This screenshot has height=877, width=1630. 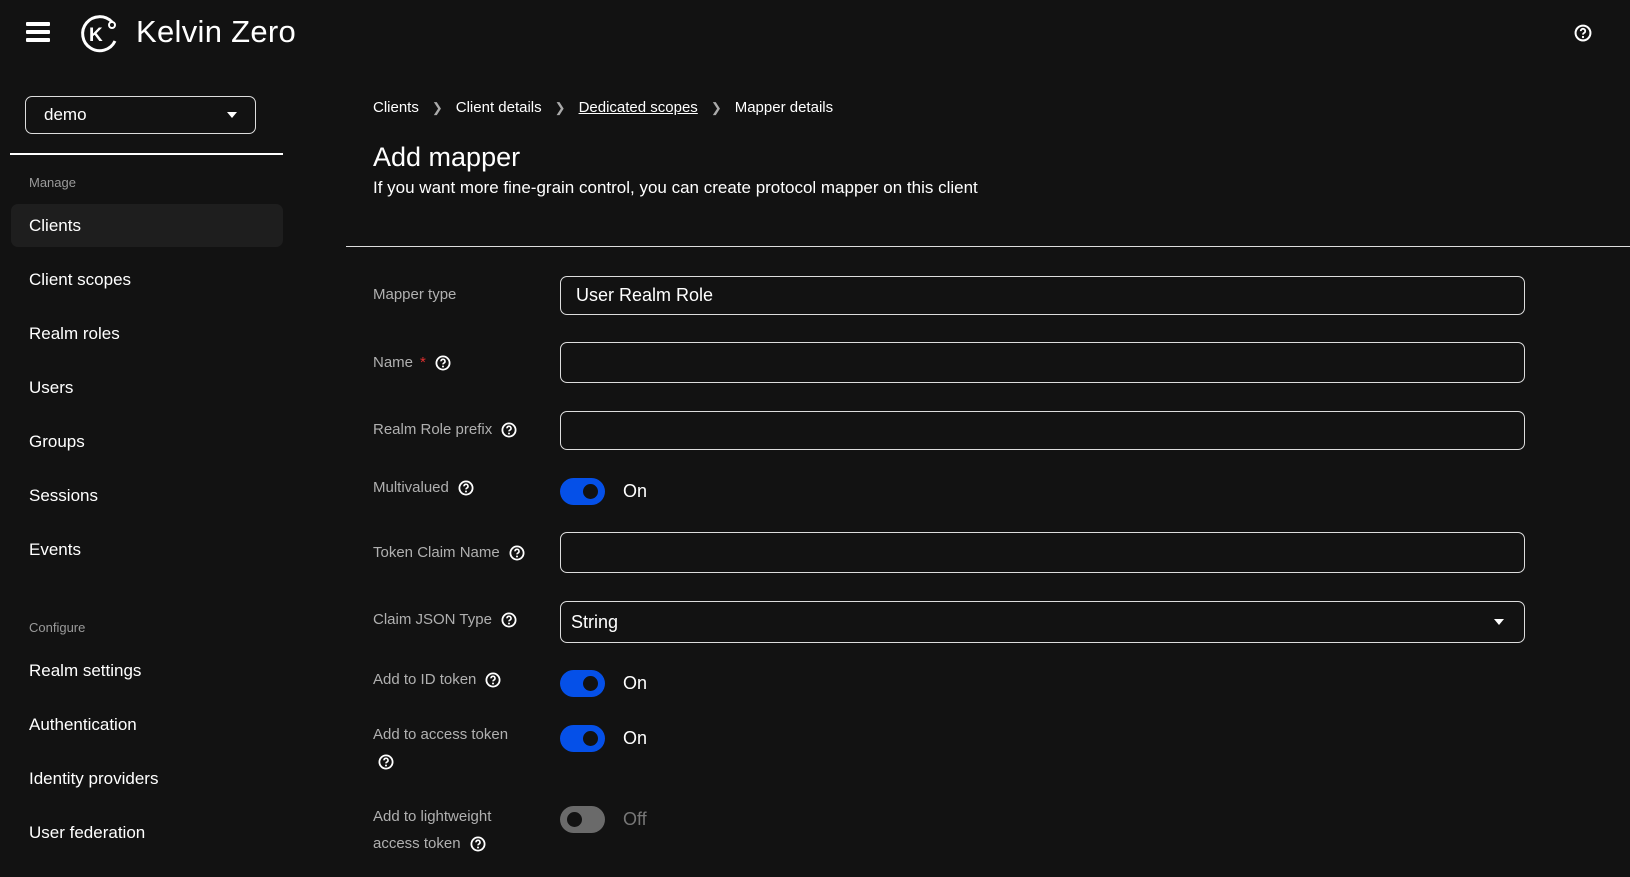 What do you see at coordinates (57, 627) in the screenshot?
I see `section-label-configure: Configure` at bounding box center [57, 627].